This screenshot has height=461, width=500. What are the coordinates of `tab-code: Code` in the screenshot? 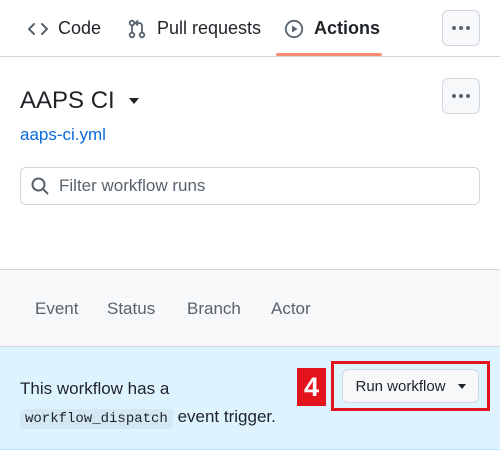 It's located at (64, 28).